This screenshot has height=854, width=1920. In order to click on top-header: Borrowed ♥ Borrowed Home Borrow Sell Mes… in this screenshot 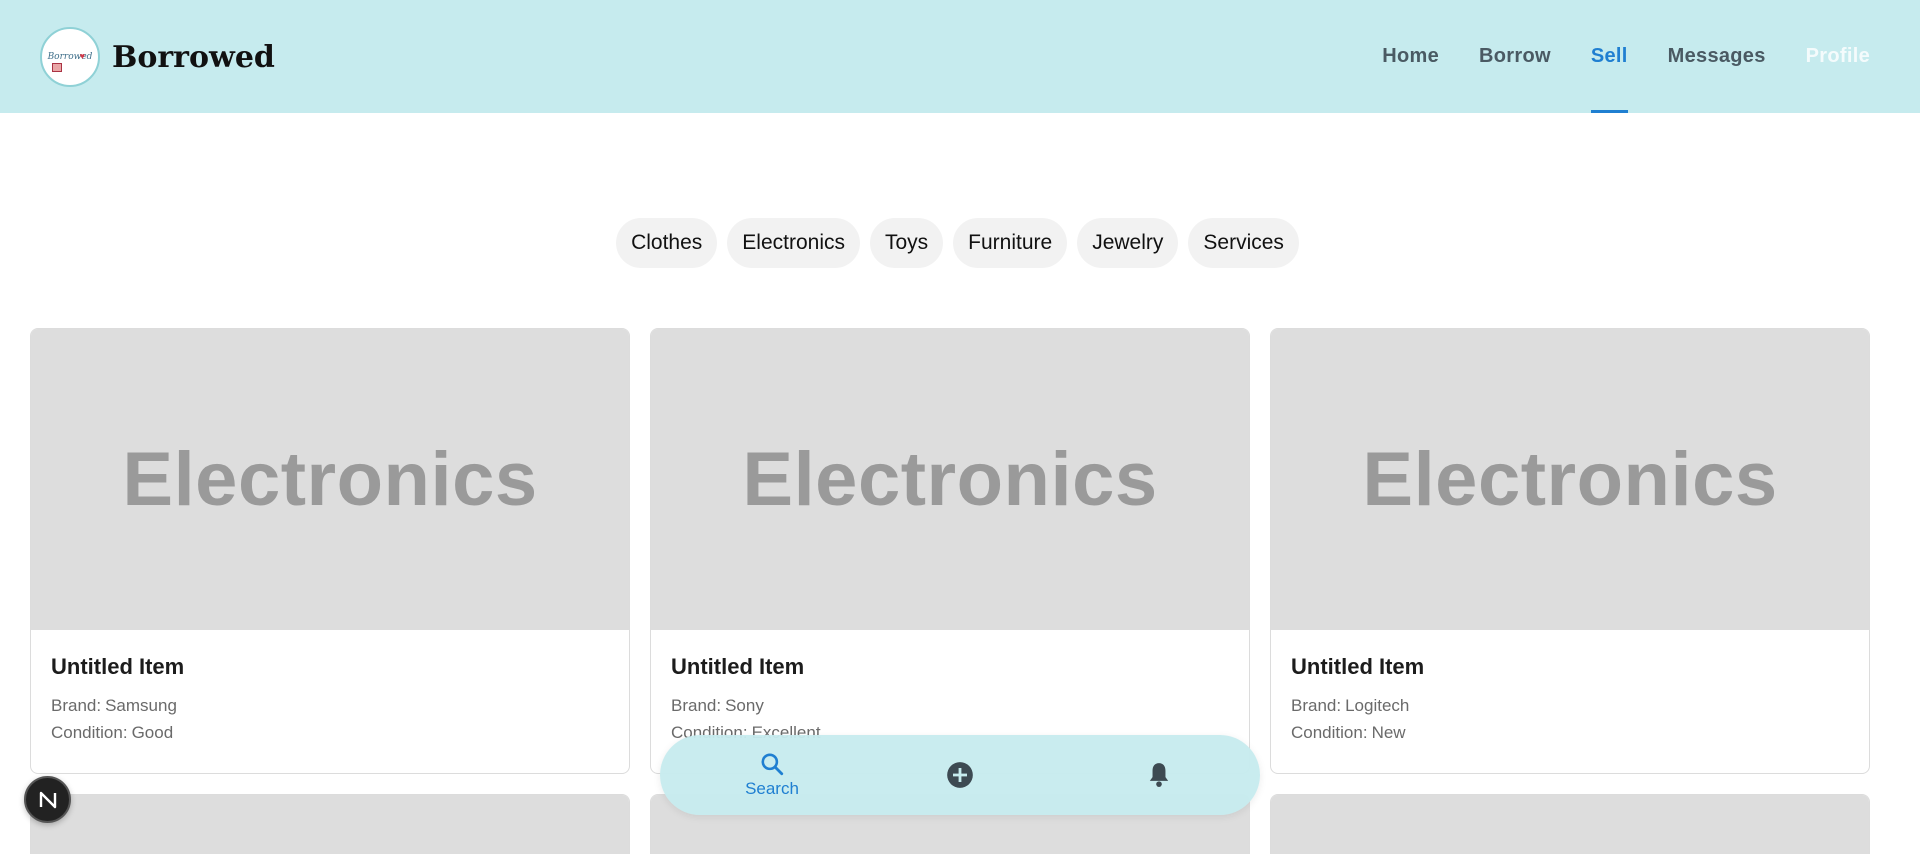, I will do `click(960, 56)`.